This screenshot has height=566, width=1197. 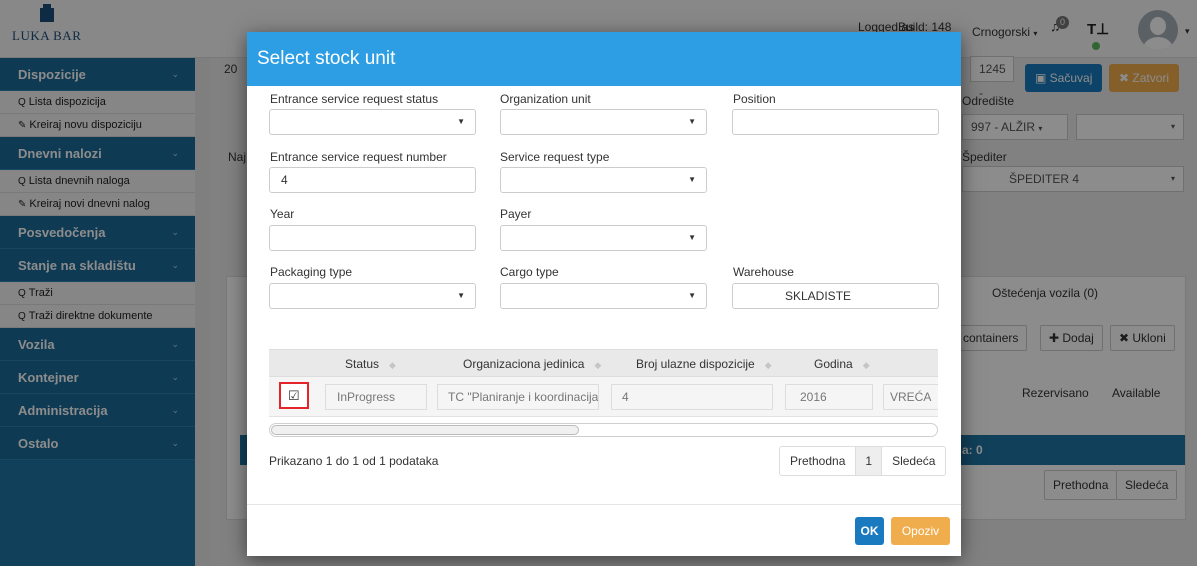 I want to click on warehouse-select: SKLADISTE, so click(x=835, y=296).